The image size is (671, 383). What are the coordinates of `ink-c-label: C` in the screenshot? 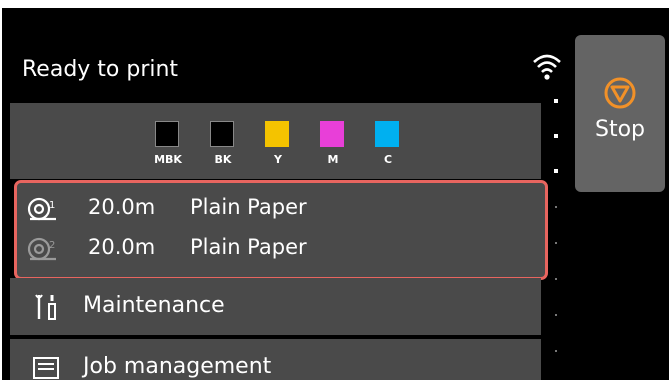 It's located at (388, 159).